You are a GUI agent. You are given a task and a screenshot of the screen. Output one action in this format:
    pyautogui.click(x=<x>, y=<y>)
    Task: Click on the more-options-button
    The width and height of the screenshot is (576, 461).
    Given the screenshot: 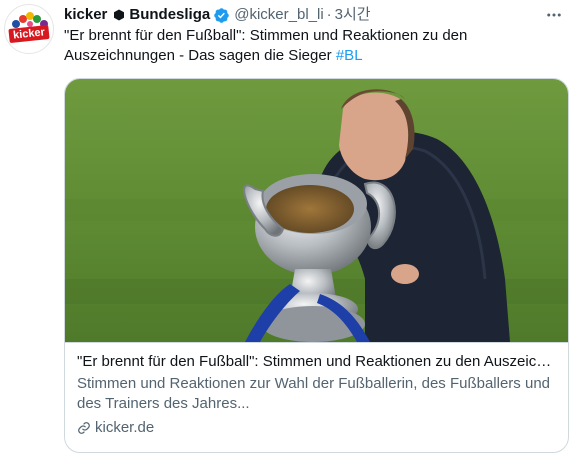 What is the action you would take?
    pyautogui.click(x=554, y=15)
    